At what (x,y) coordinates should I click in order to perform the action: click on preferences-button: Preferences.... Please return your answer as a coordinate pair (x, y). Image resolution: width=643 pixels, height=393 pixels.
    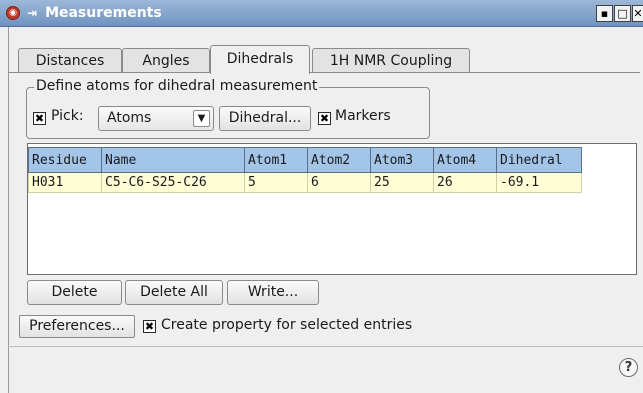
    Looking at the image, I should click on (77, 326).